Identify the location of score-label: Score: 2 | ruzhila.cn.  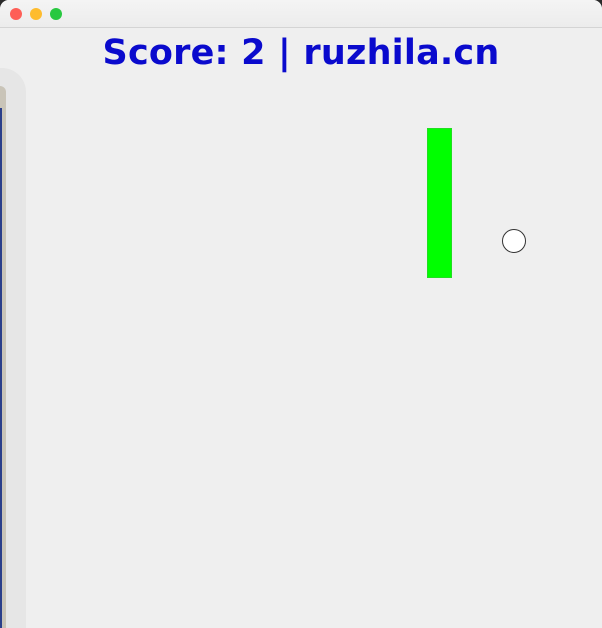
(301, 53).